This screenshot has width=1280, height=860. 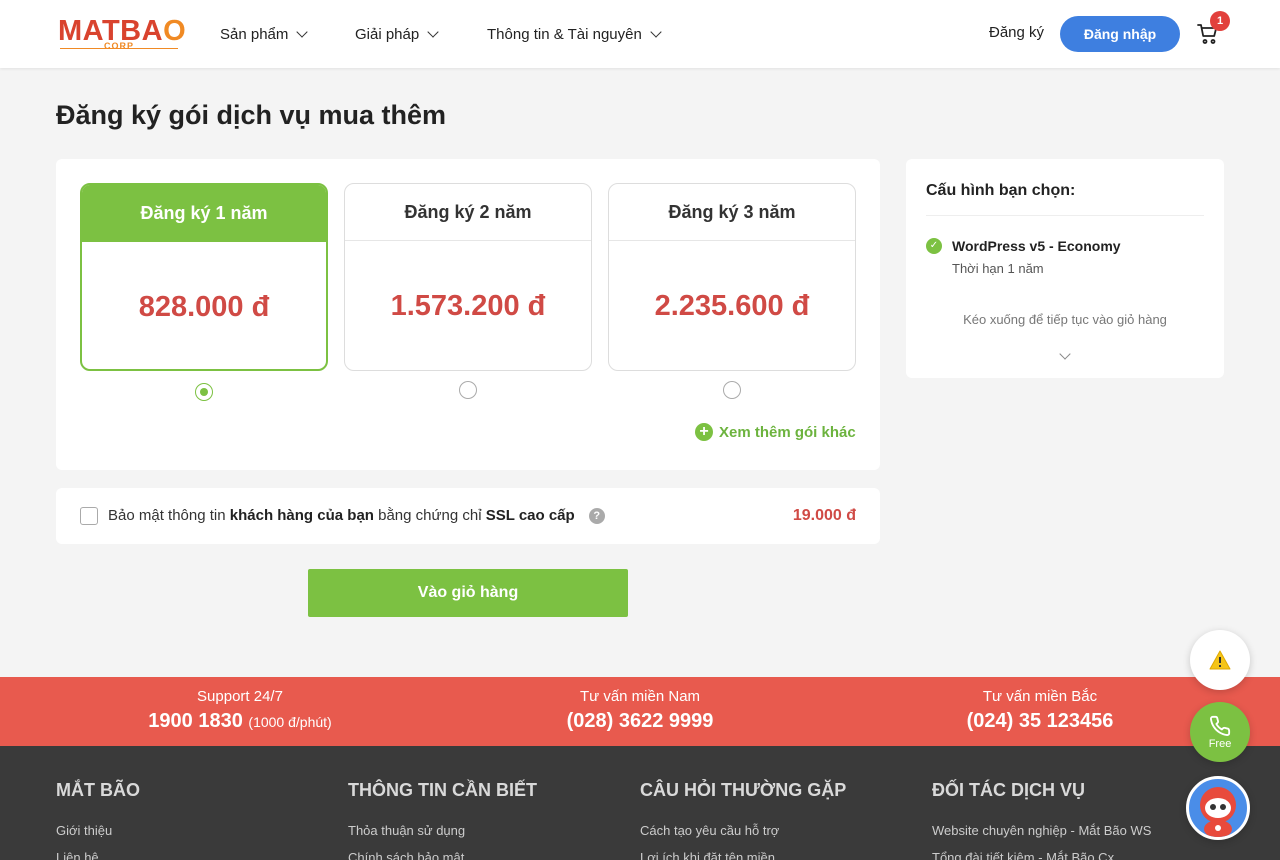 I want to click on contact-label: Support 24/7, so click(x=240, y=696).